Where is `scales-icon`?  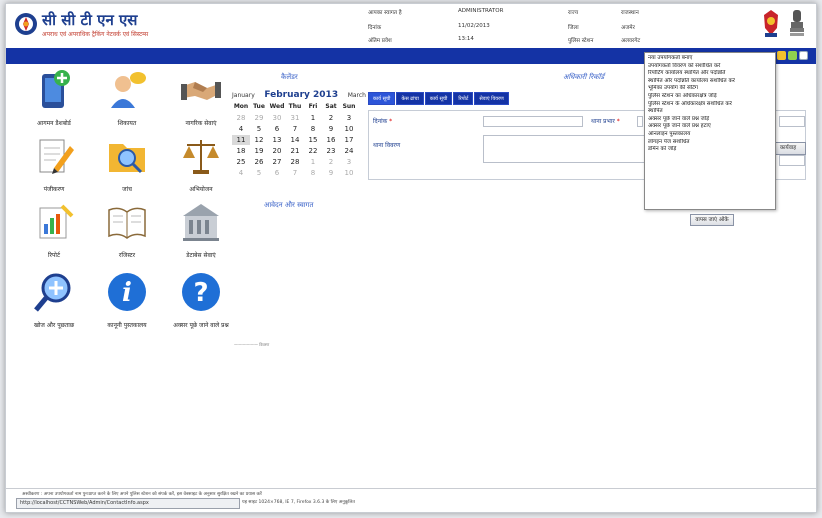 scales-icon is located at coordinates (201, 157).